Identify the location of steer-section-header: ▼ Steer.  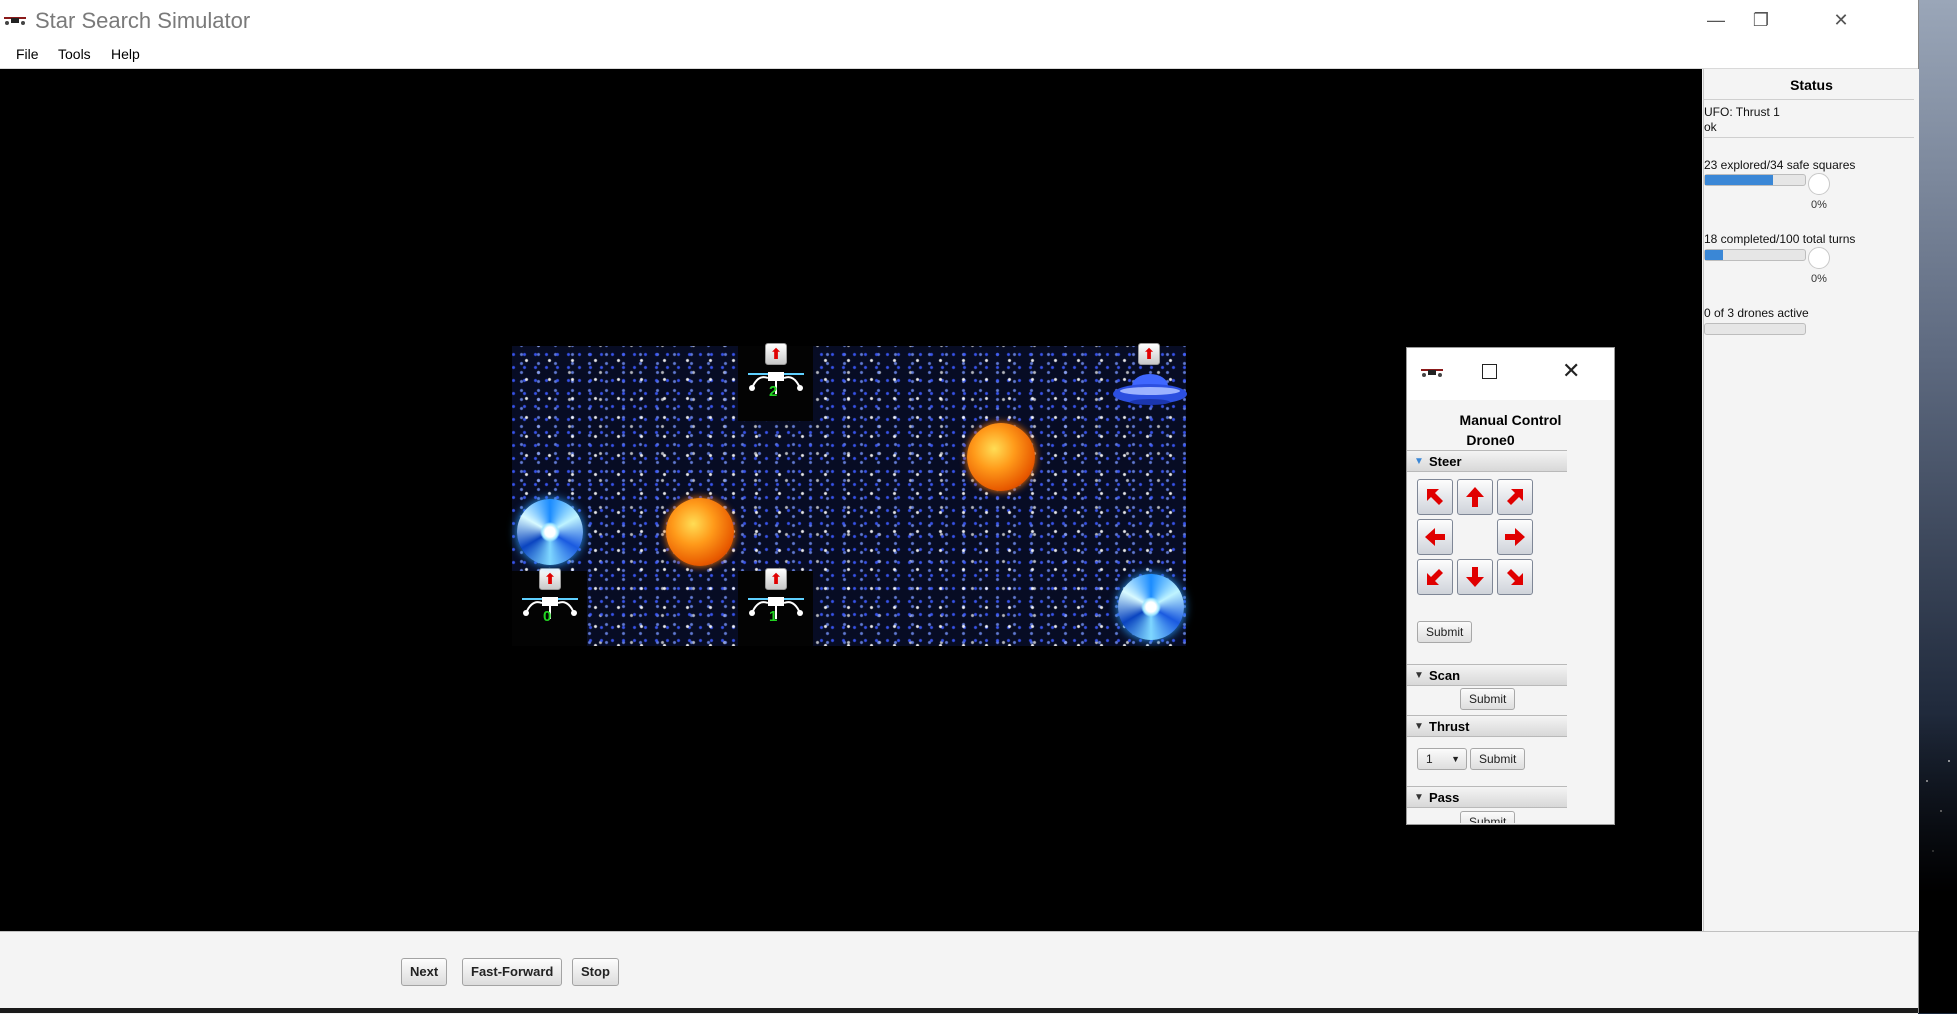
(1487, 461).